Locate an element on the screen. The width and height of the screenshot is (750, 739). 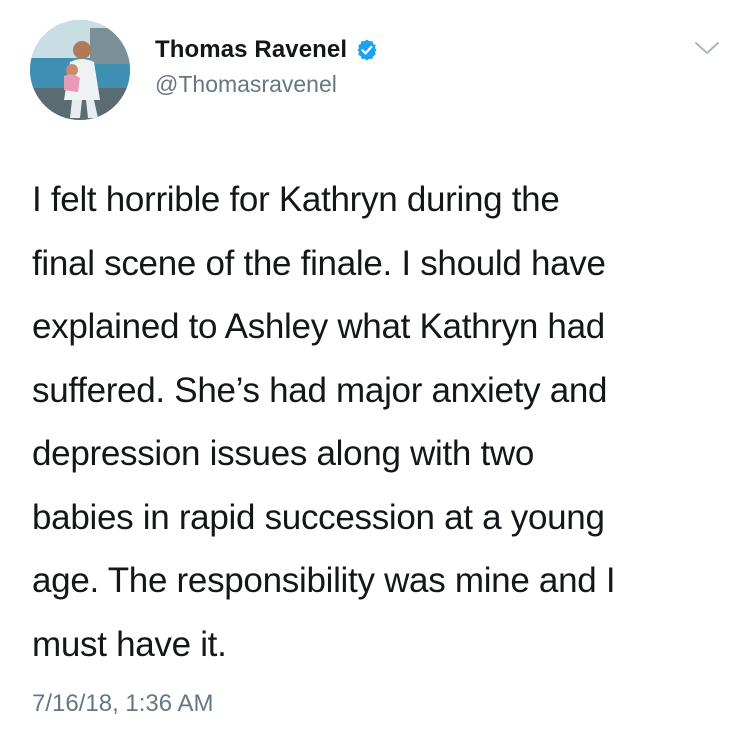
author-handle: @Thomasravenel is located at coordinates (267, 84).